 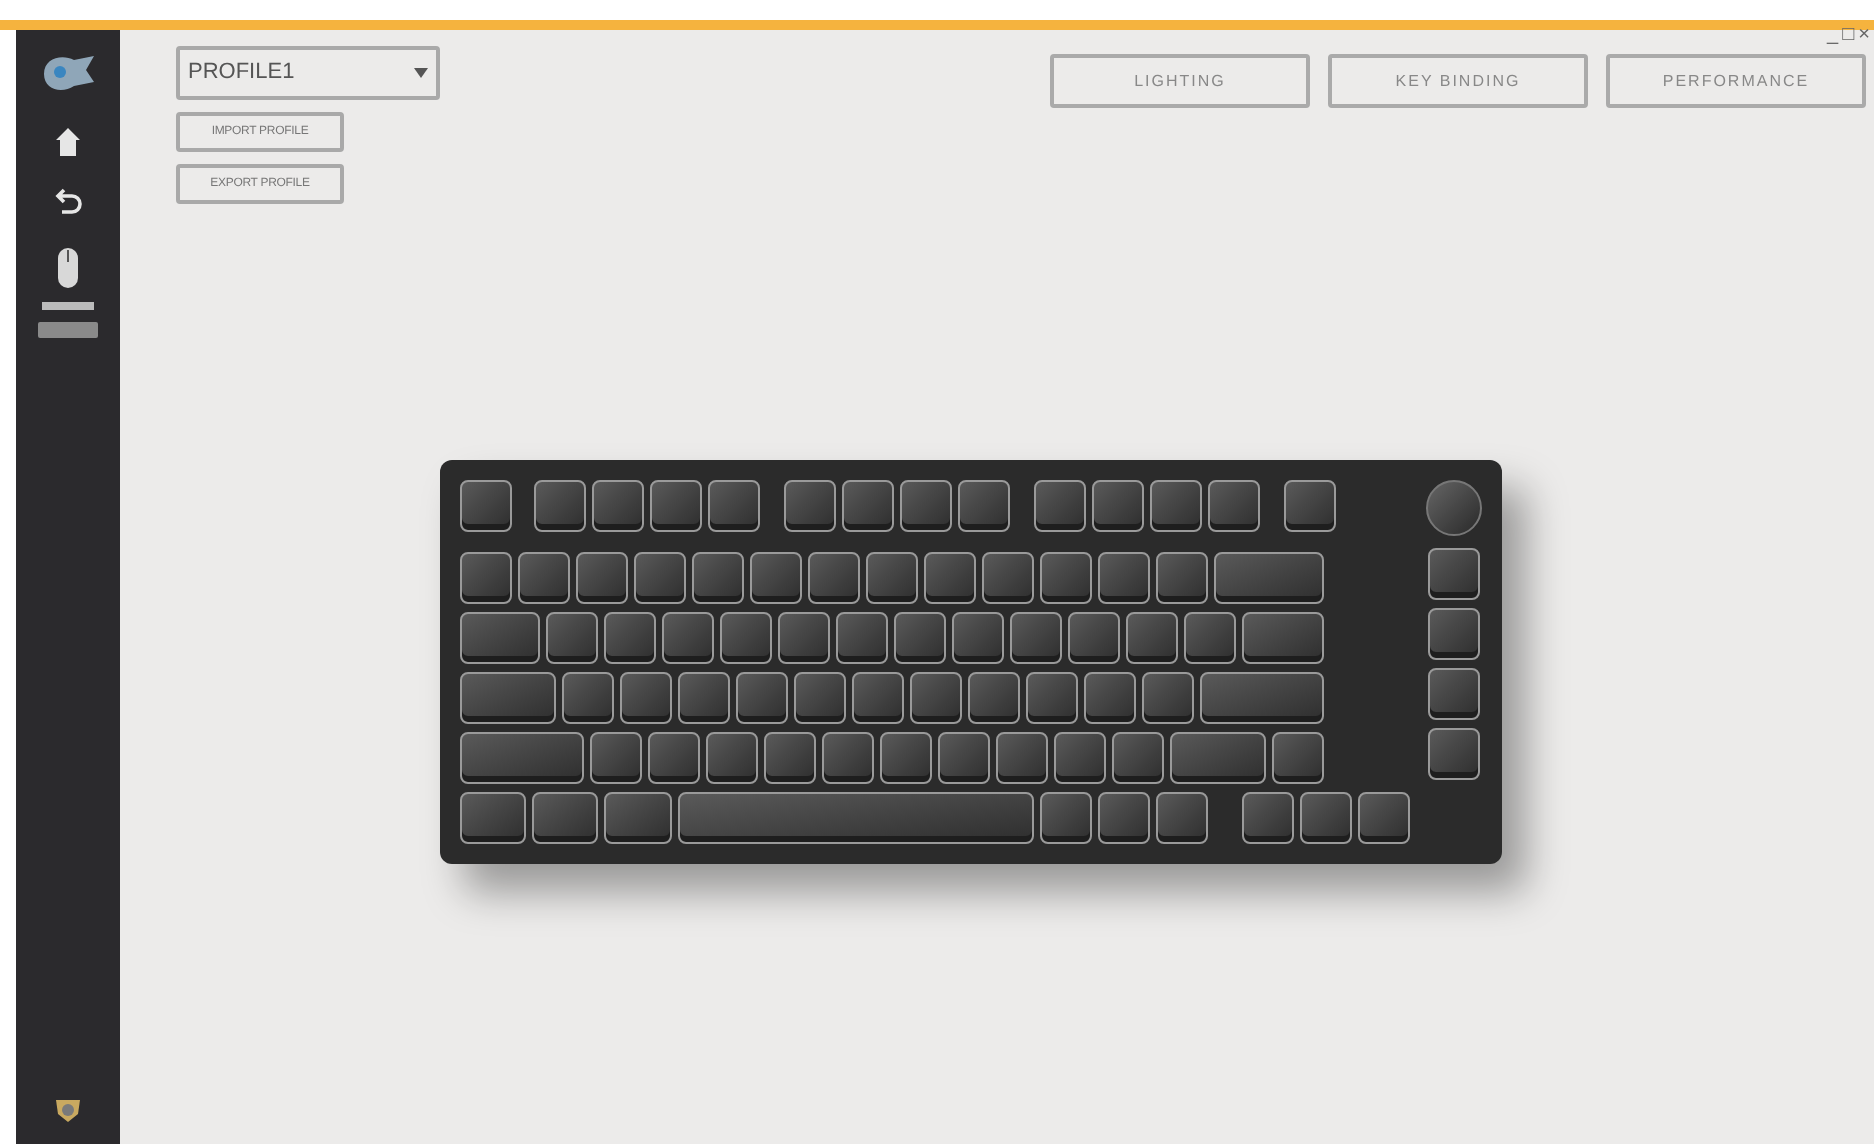 What do you see at coordinates (1736, 81) in the screenshot?
I see `tab: PERFORMANCE` at bounding box center [1736, 81].